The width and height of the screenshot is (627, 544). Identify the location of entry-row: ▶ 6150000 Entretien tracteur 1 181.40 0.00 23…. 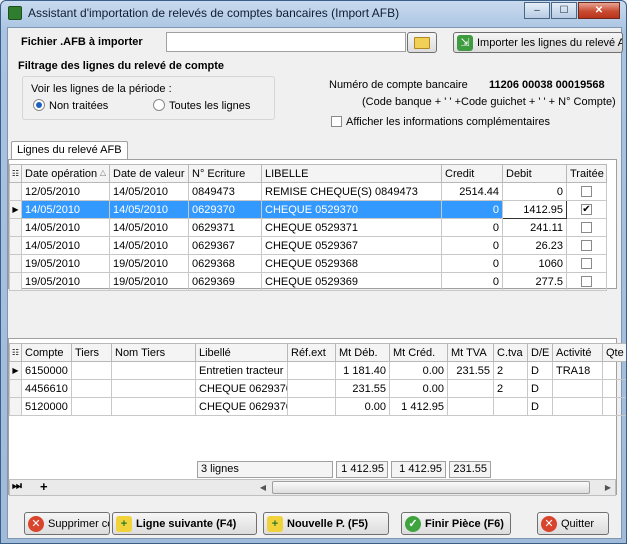
(317, 370).